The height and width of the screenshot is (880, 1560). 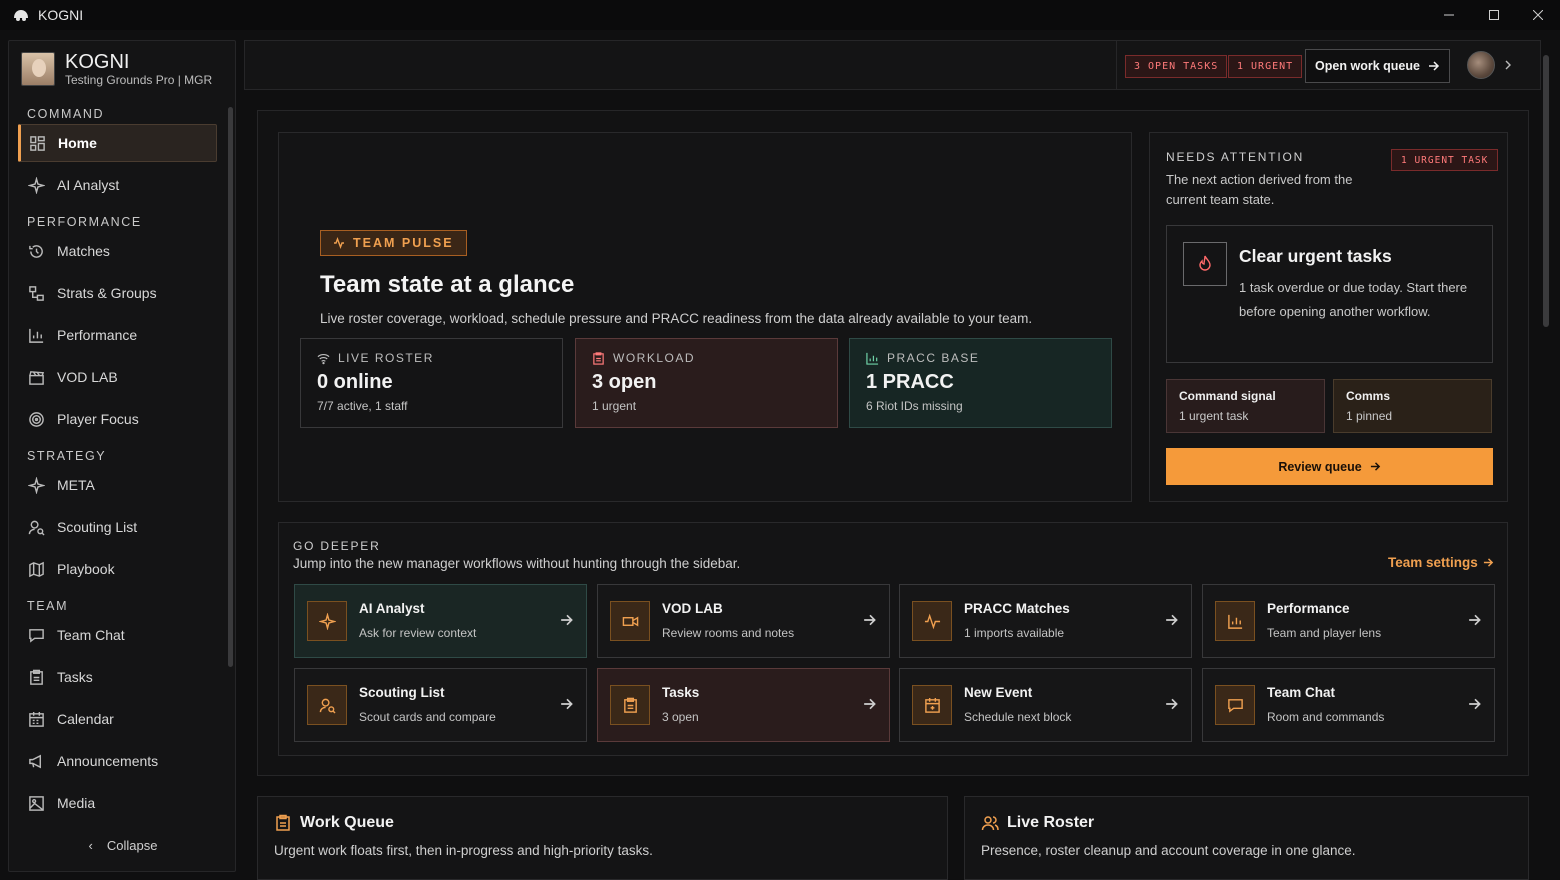 I want to click on review-queue-label: Review queue, so click(x=1320, y=466).